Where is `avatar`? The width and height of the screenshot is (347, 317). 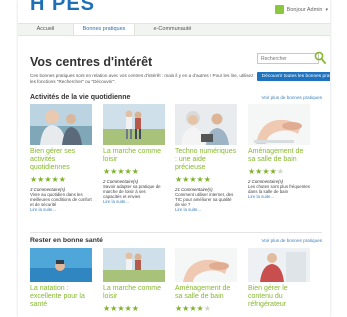
avatar is located at coordinates (279, 9).